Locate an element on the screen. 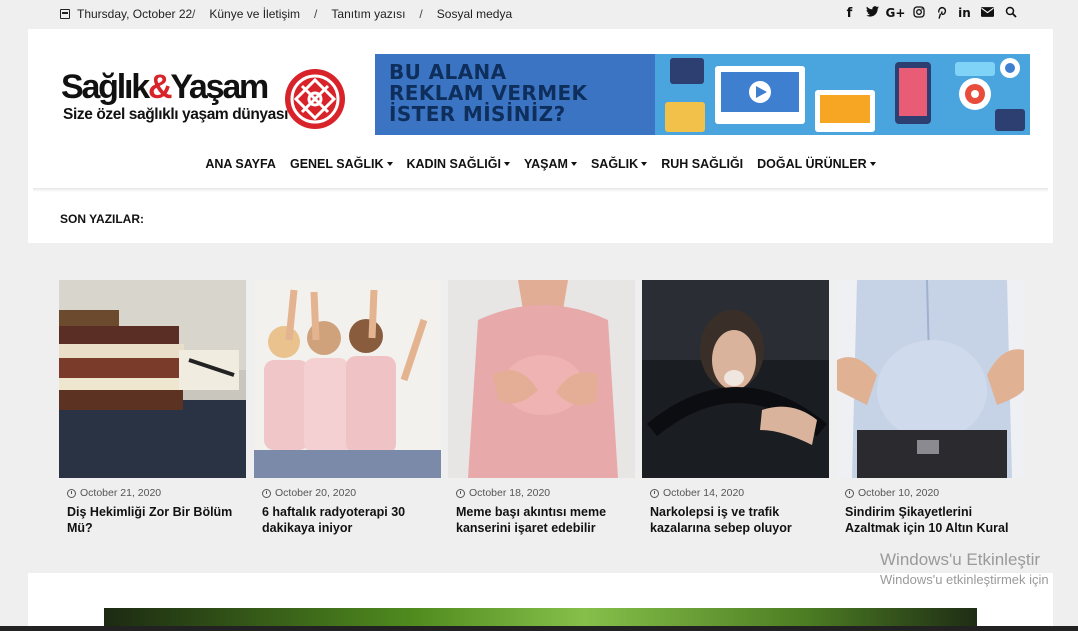 The width and height of the screenshot is (1078, 631). nav-item-genel-saglik: GENEL SAĞLIK is located at coordinates (341, 164).